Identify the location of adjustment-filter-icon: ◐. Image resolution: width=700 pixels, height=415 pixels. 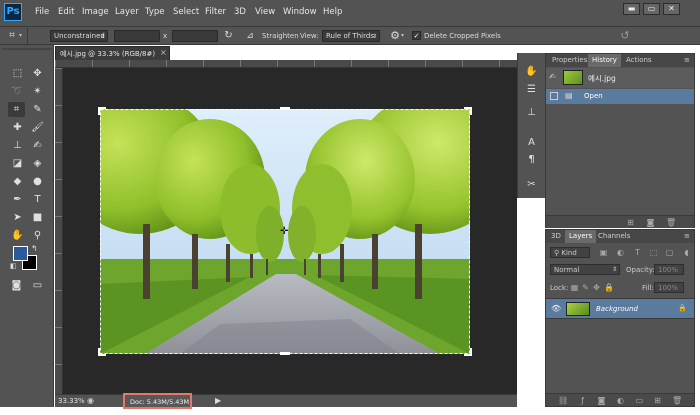
(620, 252).